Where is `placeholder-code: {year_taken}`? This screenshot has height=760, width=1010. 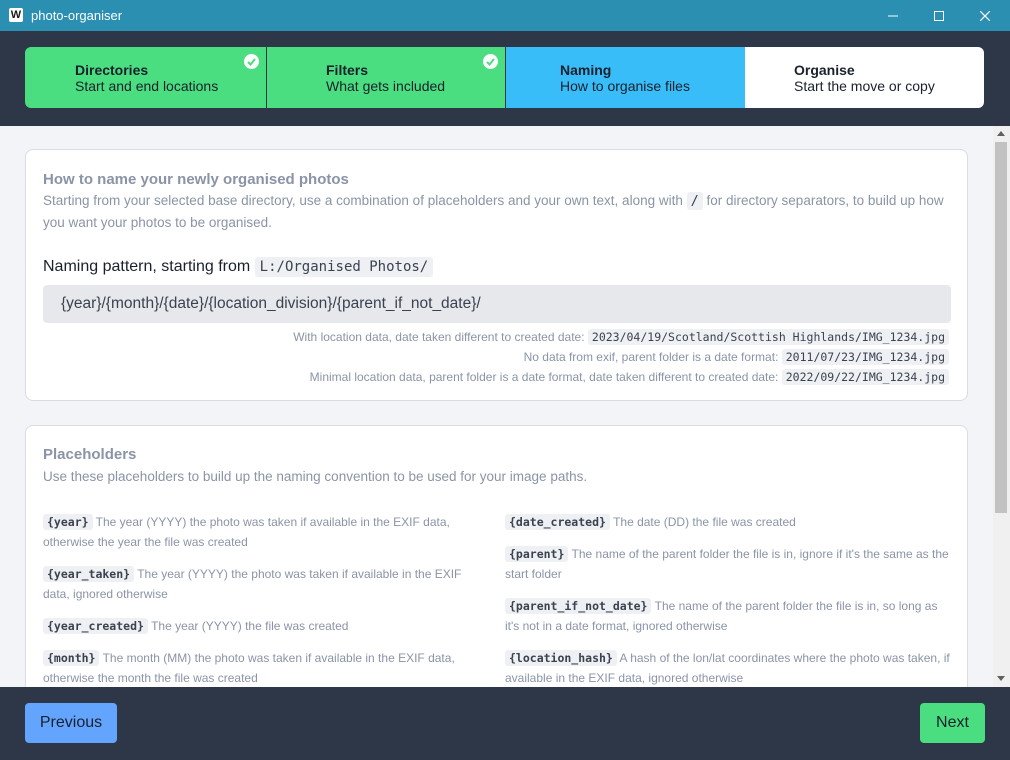
placeholder-code: {year_taken} is located at coordinates (89, 574).